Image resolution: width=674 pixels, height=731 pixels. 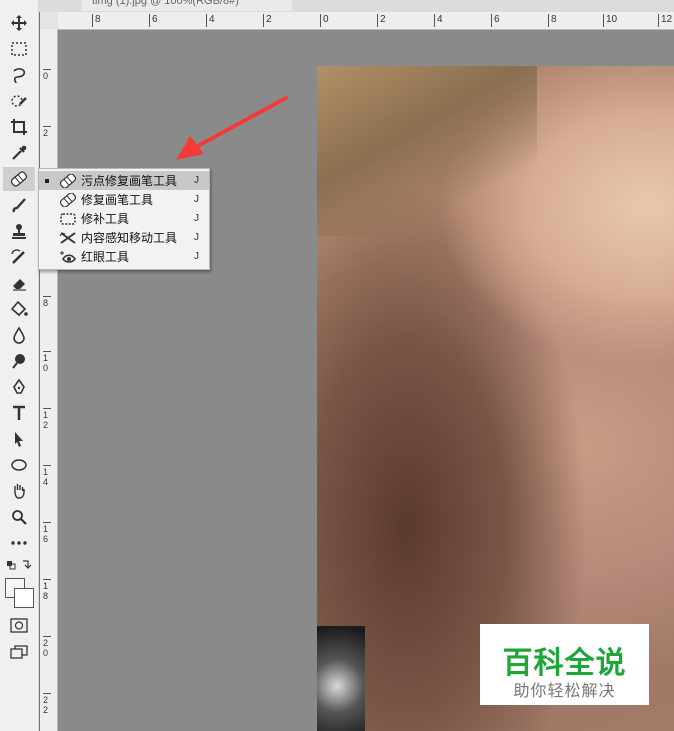 I want to click on hand-tool-icon, so click(x=19, y=491).